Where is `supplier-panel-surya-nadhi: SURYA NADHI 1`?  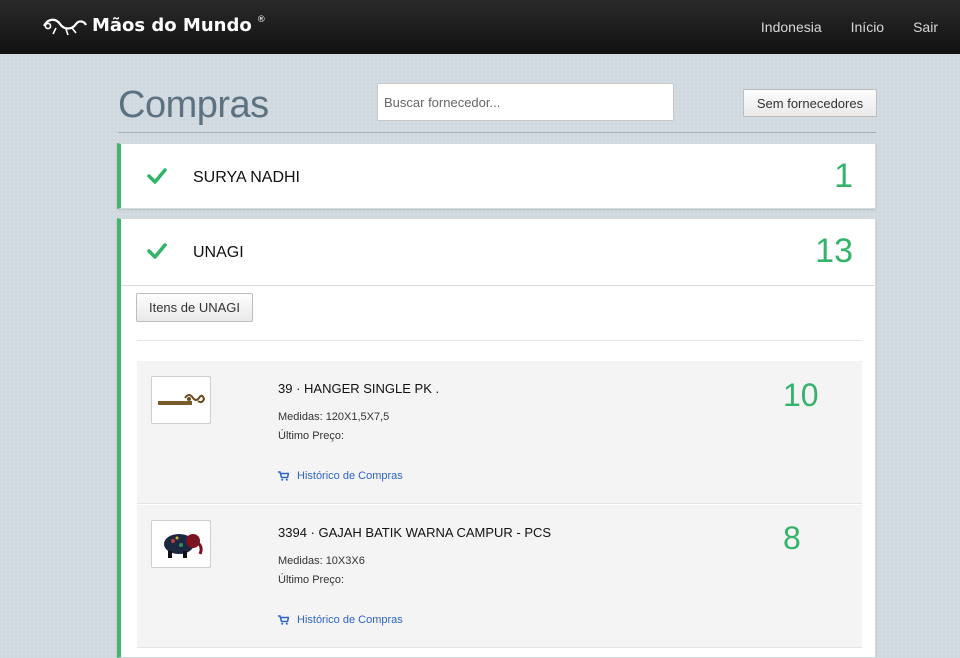
supplier-panel-surya-nadhi: SURYA NADHI 1 is located at coordinates (496, 176).